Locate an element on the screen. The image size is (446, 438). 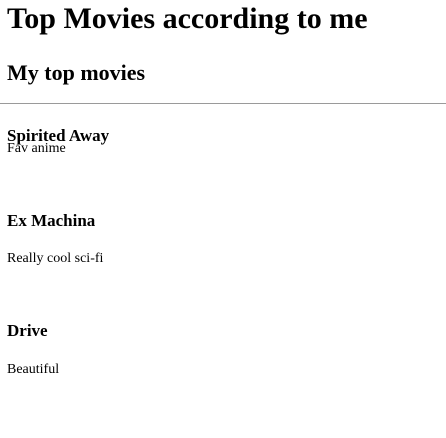
page-title: Top Movies according to me is located at coordinates (187, 18).